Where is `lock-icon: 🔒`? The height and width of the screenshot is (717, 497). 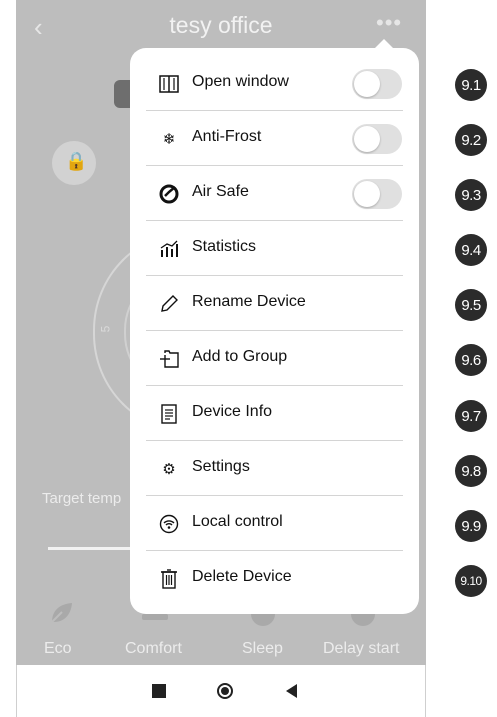
lock-icon: 🔒 is located at coordinates (76, 161).